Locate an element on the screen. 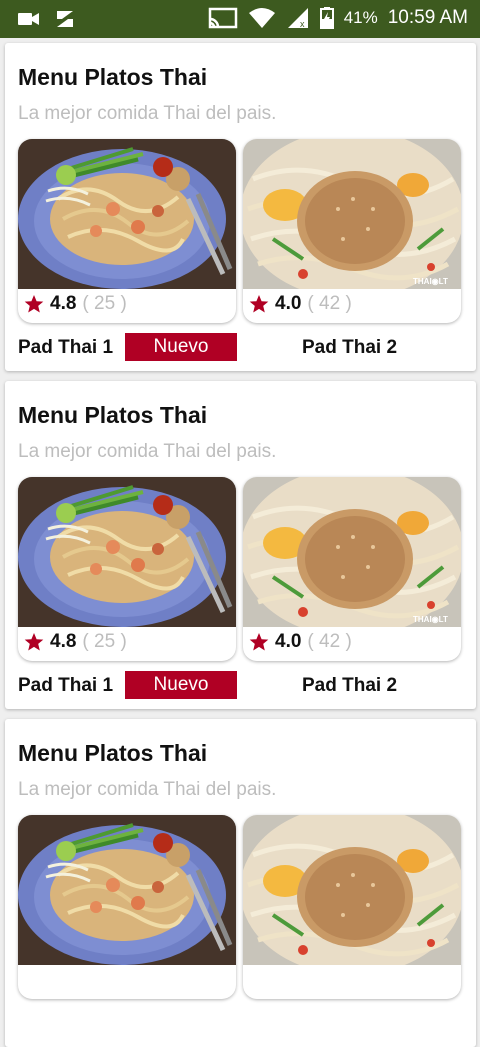  s-app-icon is located at coordinates (65, 19).